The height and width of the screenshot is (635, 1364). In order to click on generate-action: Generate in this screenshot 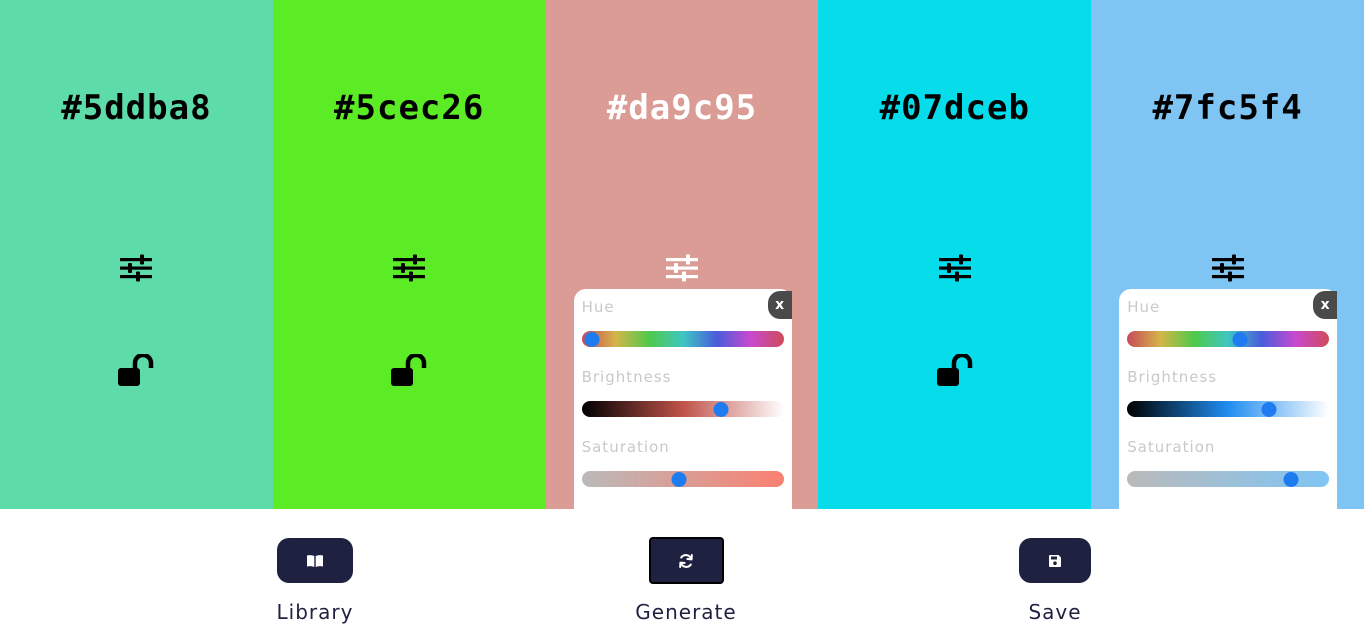, I will do `click(686, 580)`.